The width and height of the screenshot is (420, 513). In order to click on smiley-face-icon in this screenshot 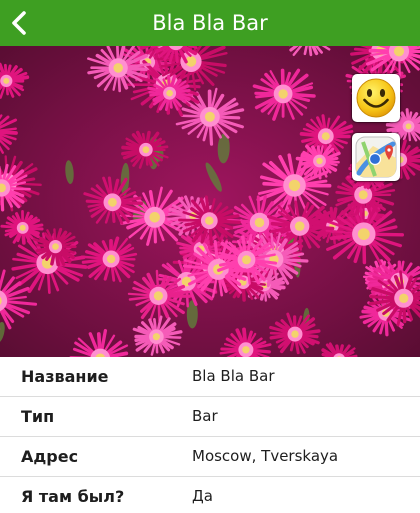, I will do `click(376, 98)`.